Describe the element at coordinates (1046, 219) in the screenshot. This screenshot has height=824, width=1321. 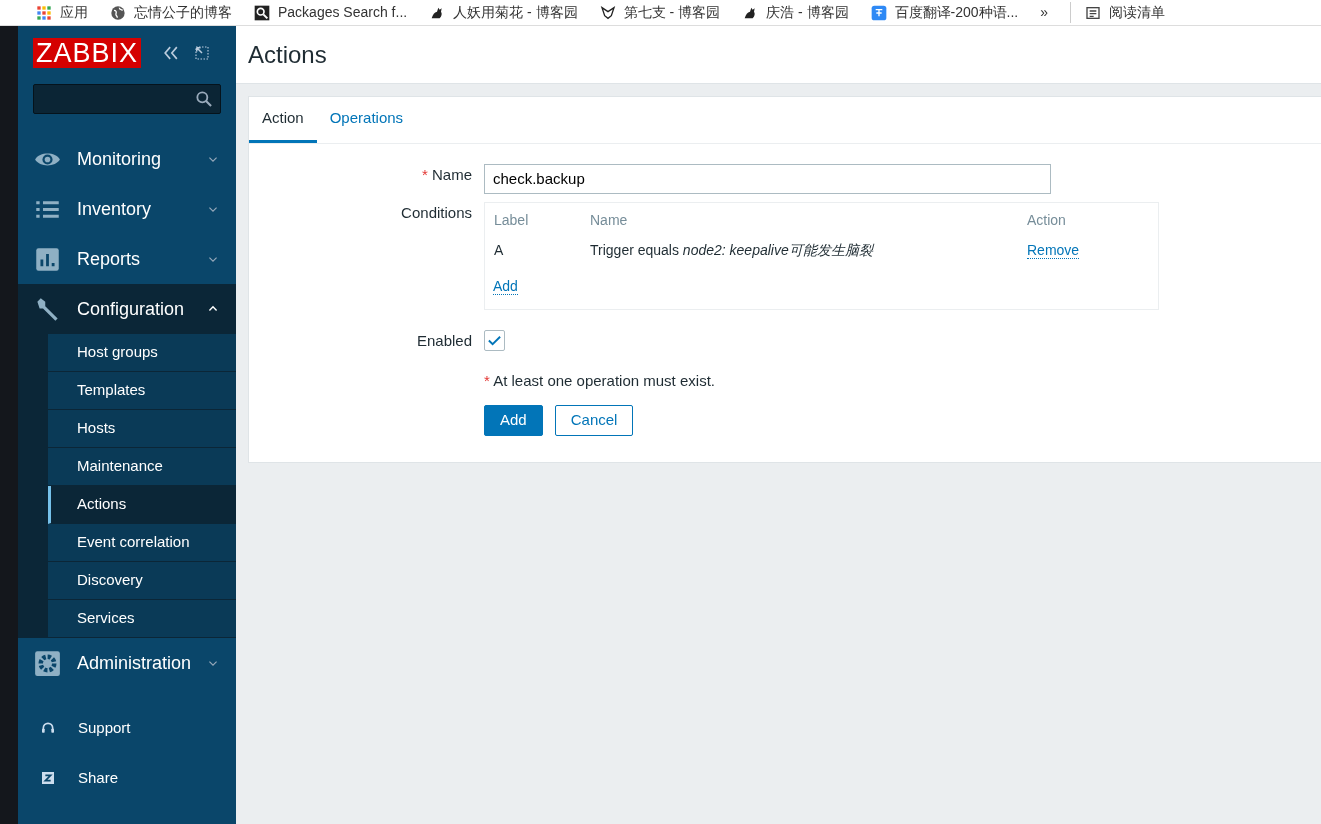
I see `column-header: Action` at that location.